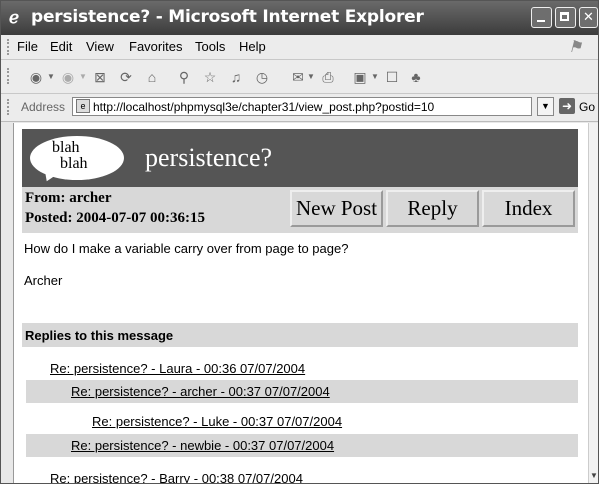 The width and height of the screenshot is (599, 484). Describe the element at coordinates (27, 46) in the screenshot. I see `menu-file: File` at that location.